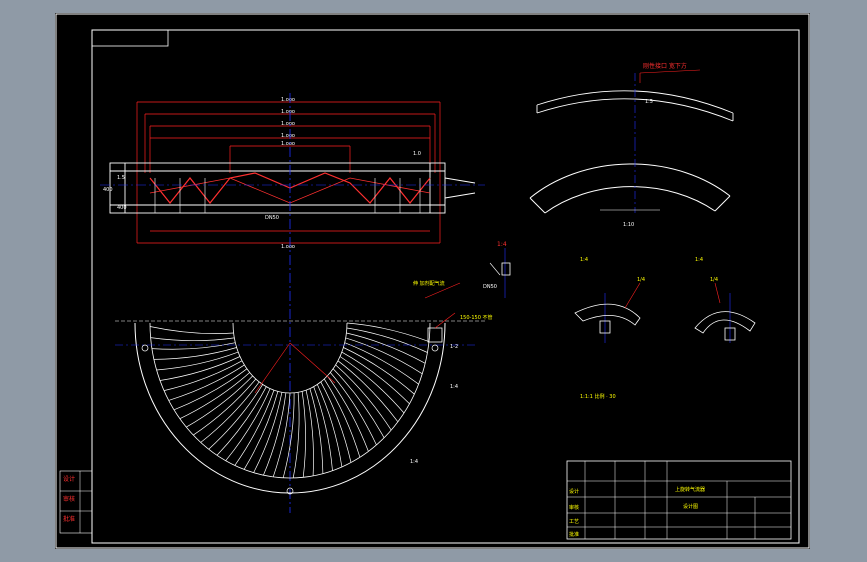 This screenshot has width=867, height=562. What do you see at coordinates (584, 260) in the screenshot?
I see `section-left-title: 1:4` at bounding box center [584, 260].